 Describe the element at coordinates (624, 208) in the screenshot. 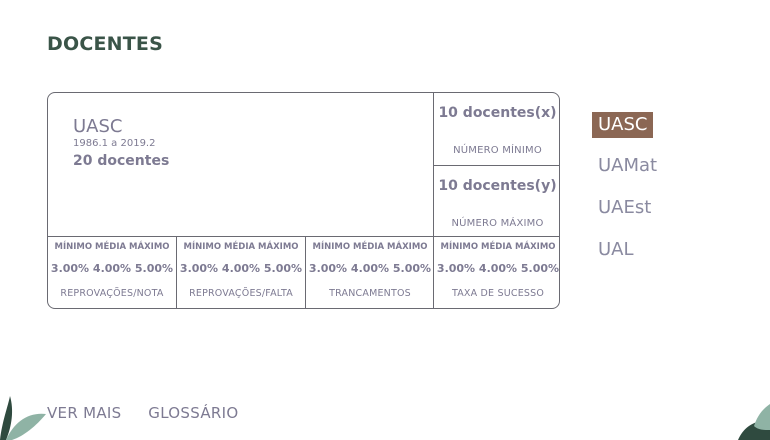

I see `unit-option-uaest: UAEst` at that location.